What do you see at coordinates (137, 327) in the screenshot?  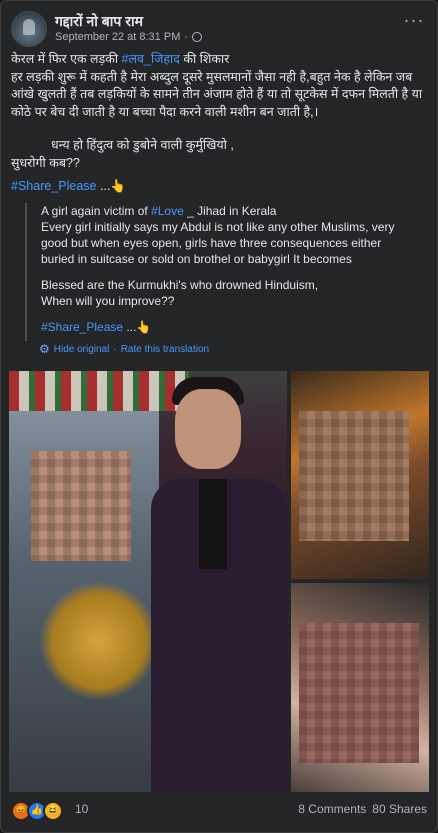 I see `translation-hashtag-suffix: ...👆` at bounding box center [137, 327].